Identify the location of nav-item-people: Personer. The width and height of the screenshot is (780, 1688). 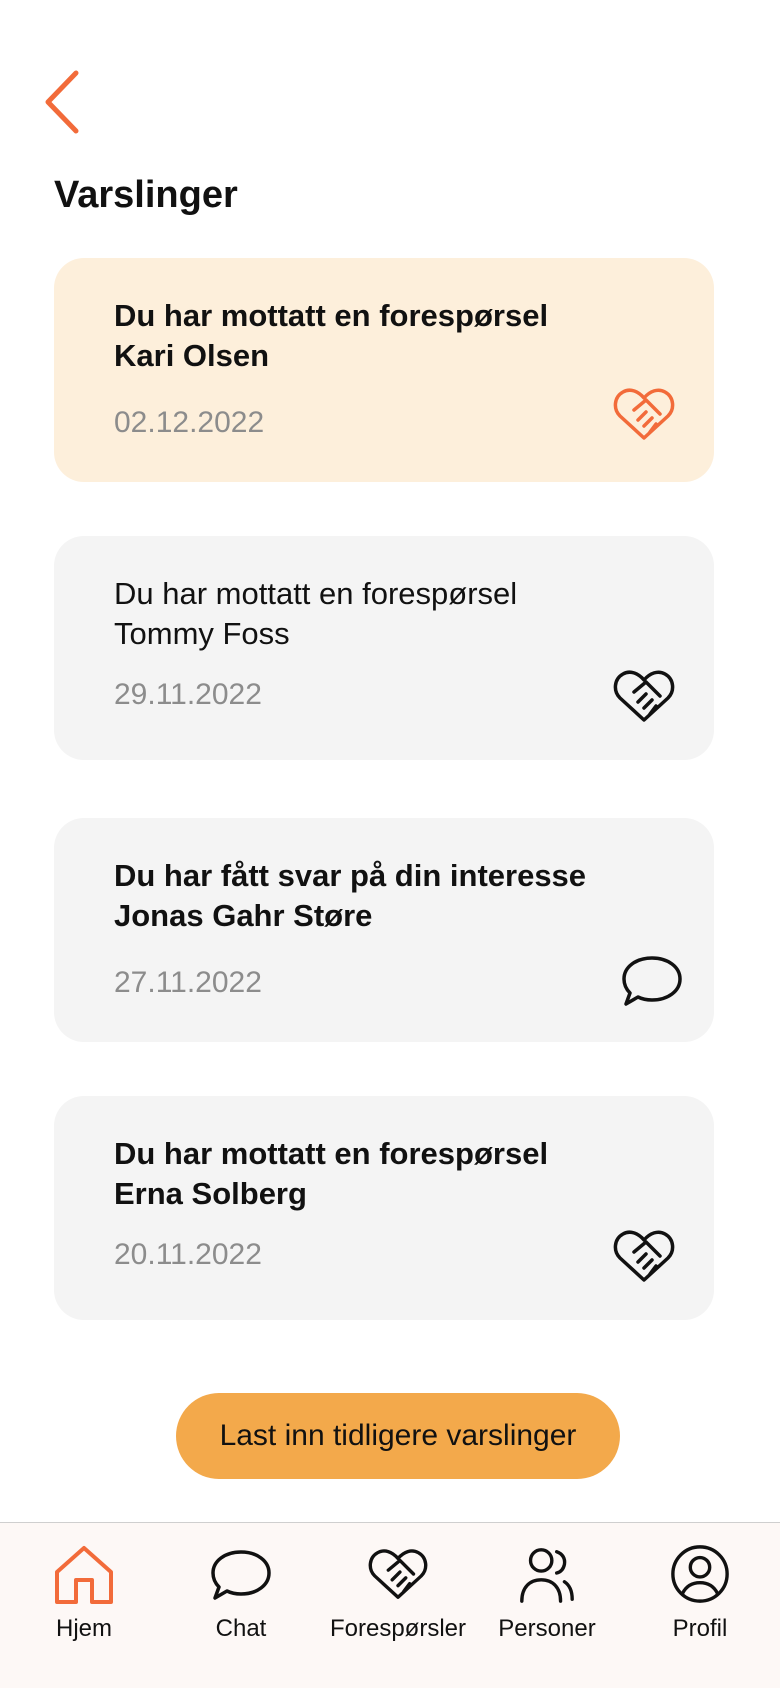
(547, 1601).